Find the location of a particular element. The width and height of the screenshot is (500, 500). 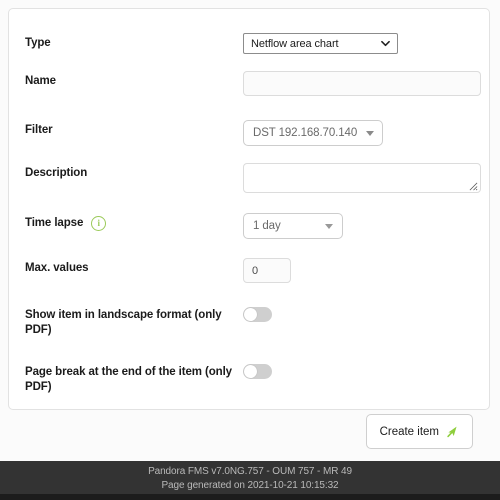

page-break-toggle is located at coordinates (257, 371).